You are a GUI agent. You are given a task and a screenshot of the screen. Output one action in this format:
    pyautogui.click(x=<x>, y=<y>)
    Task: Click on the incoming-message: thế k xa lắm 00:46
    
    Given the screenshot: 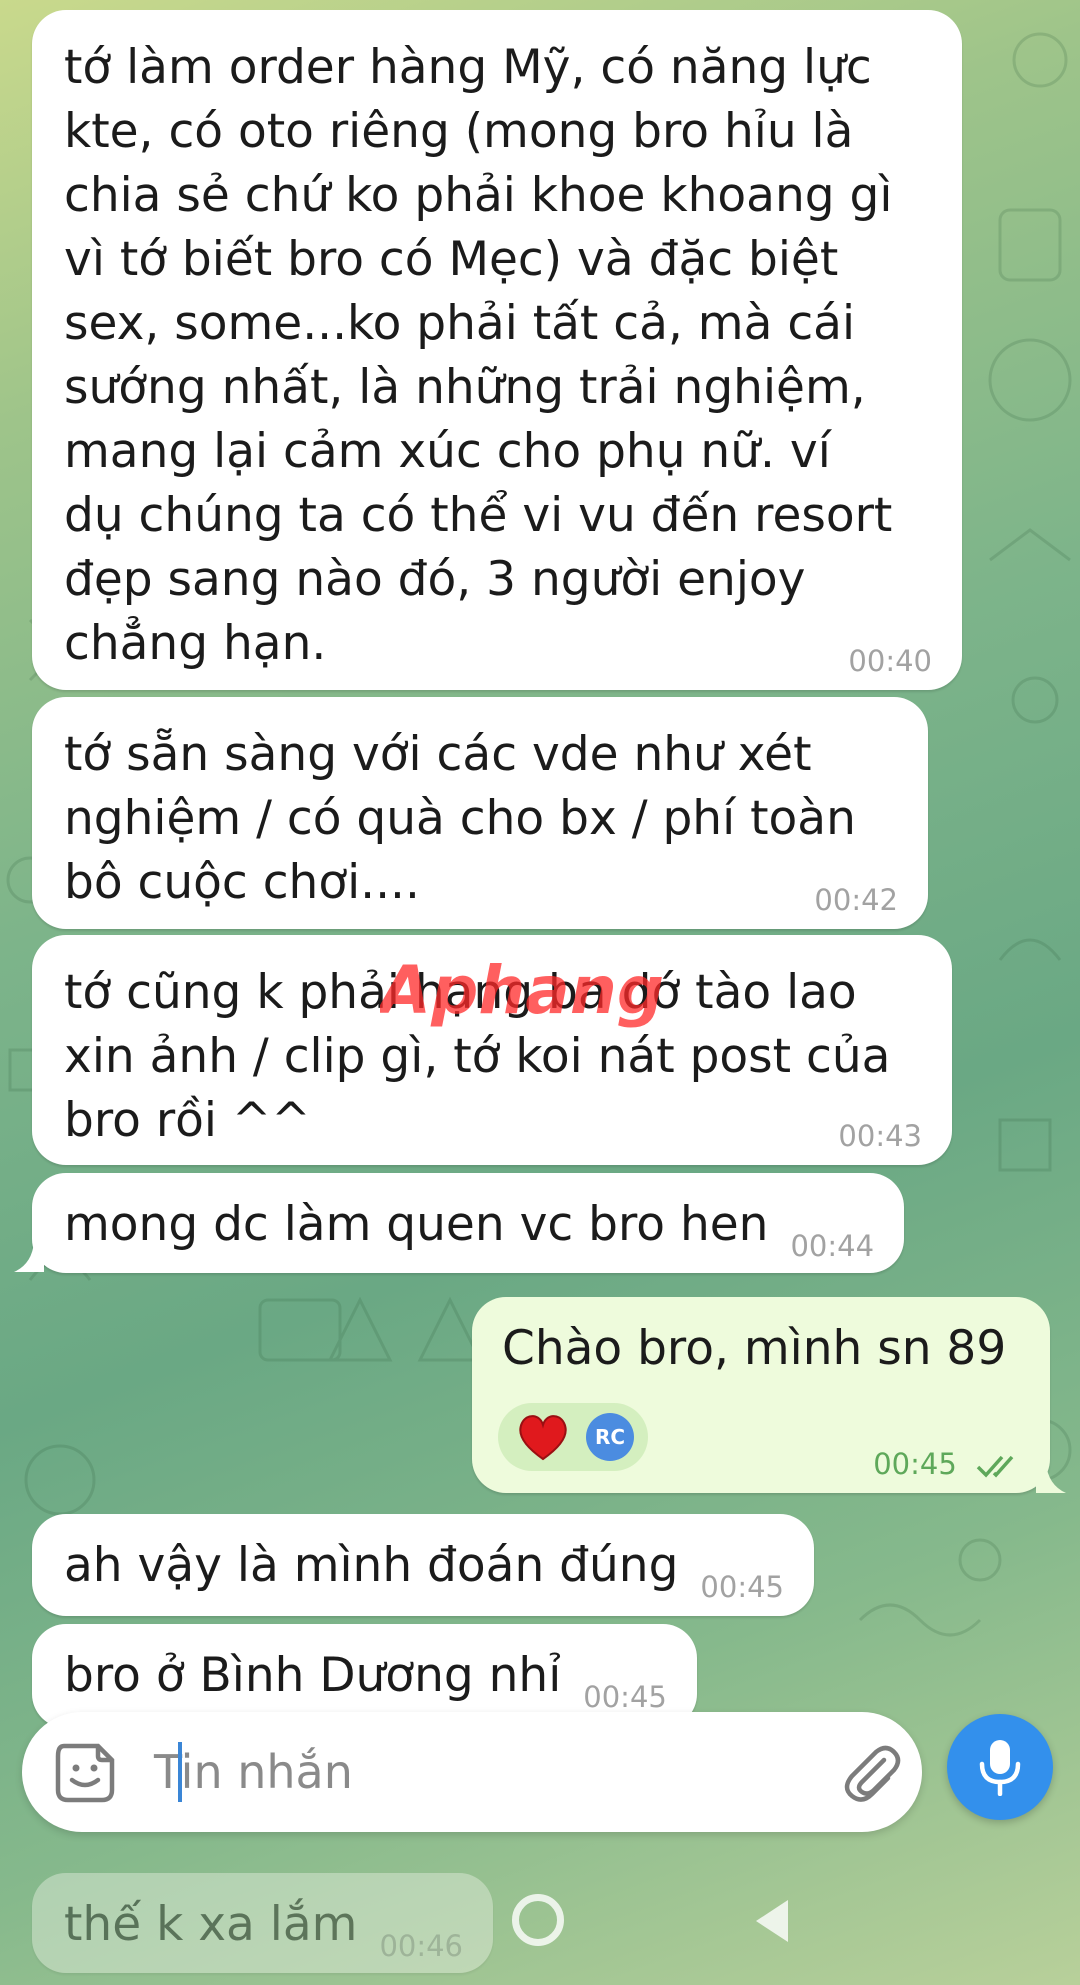 What is the action you would take?
    pyautogui.click(x=263, y=1923)
    